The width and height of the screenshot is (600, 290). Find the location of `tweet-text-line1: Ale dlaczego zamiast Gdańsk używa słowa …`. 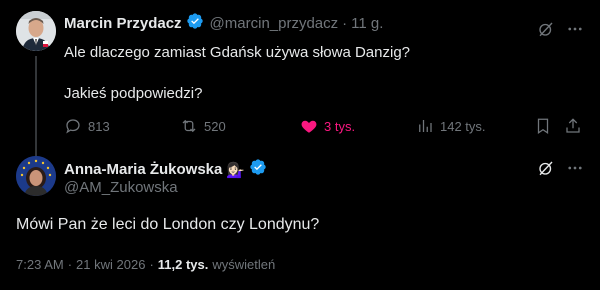

tweet-text-line1: Ale dlaczego zamiast Gdańsk używa słowa … is located at coordinates (237, 52).